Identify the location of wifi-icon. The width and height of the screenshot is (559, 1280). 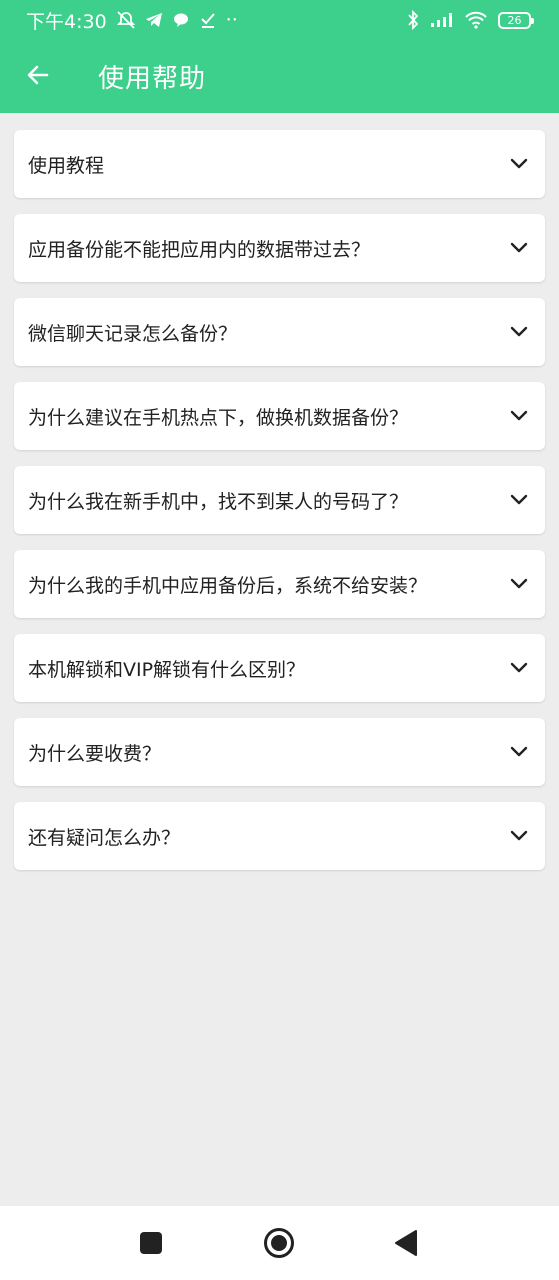
(476, 20).